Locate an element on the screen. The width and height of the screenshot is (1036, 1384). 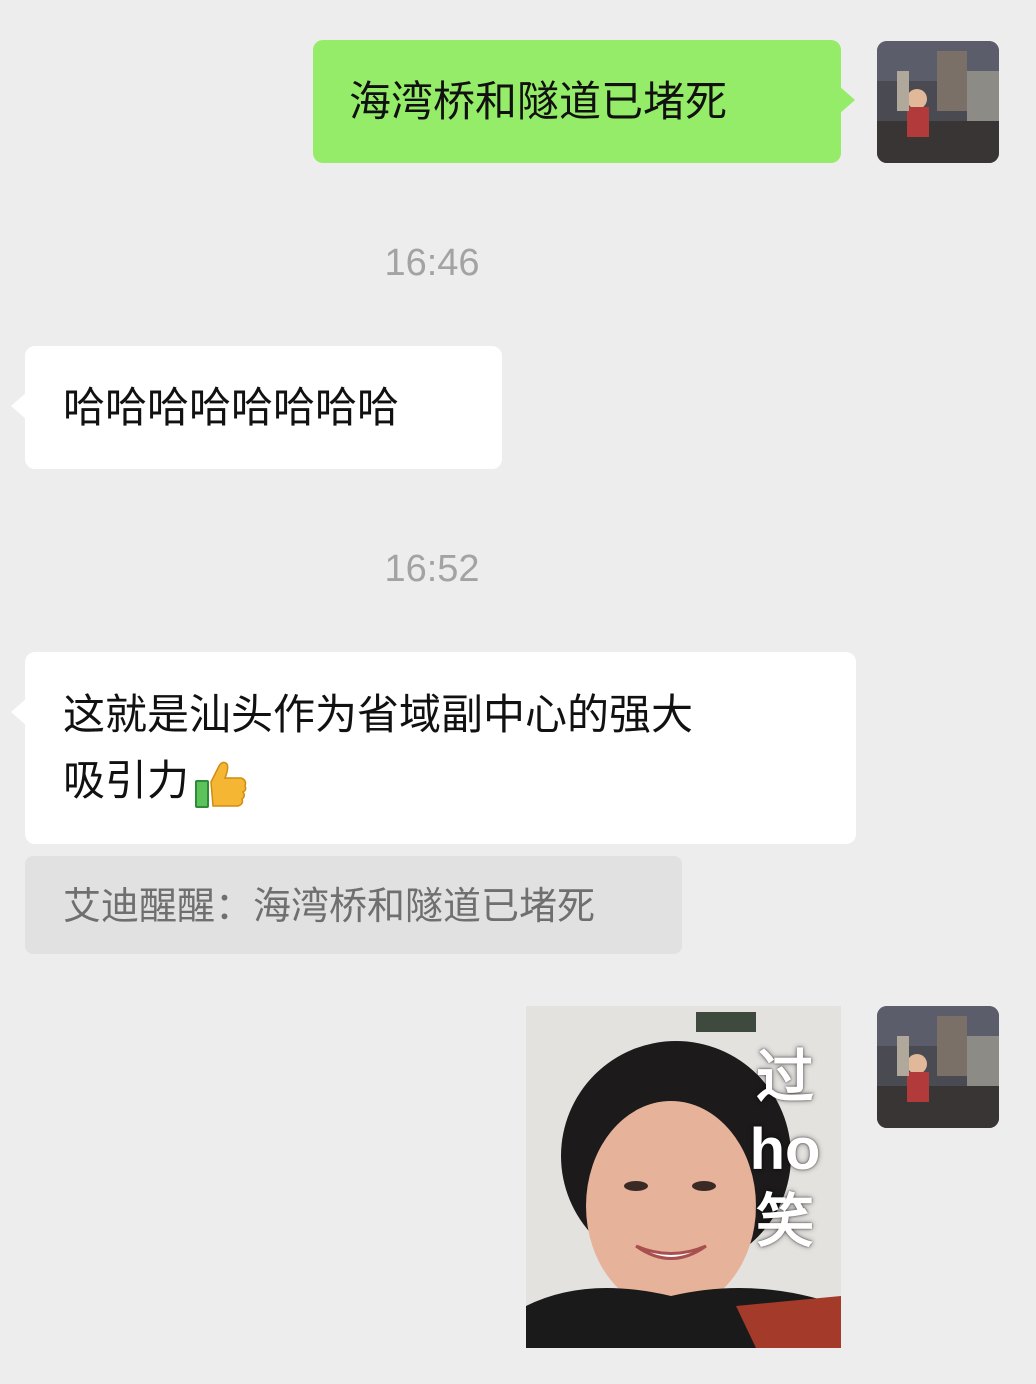
sticker-image: 过 ho 笑 is located at coordinates (683, 1177).